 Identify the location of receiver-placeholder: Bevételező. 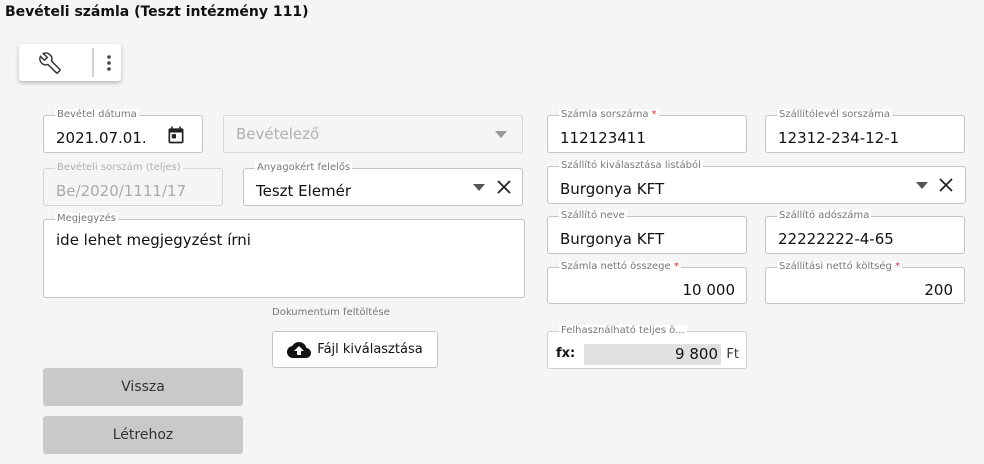
(278, 134).